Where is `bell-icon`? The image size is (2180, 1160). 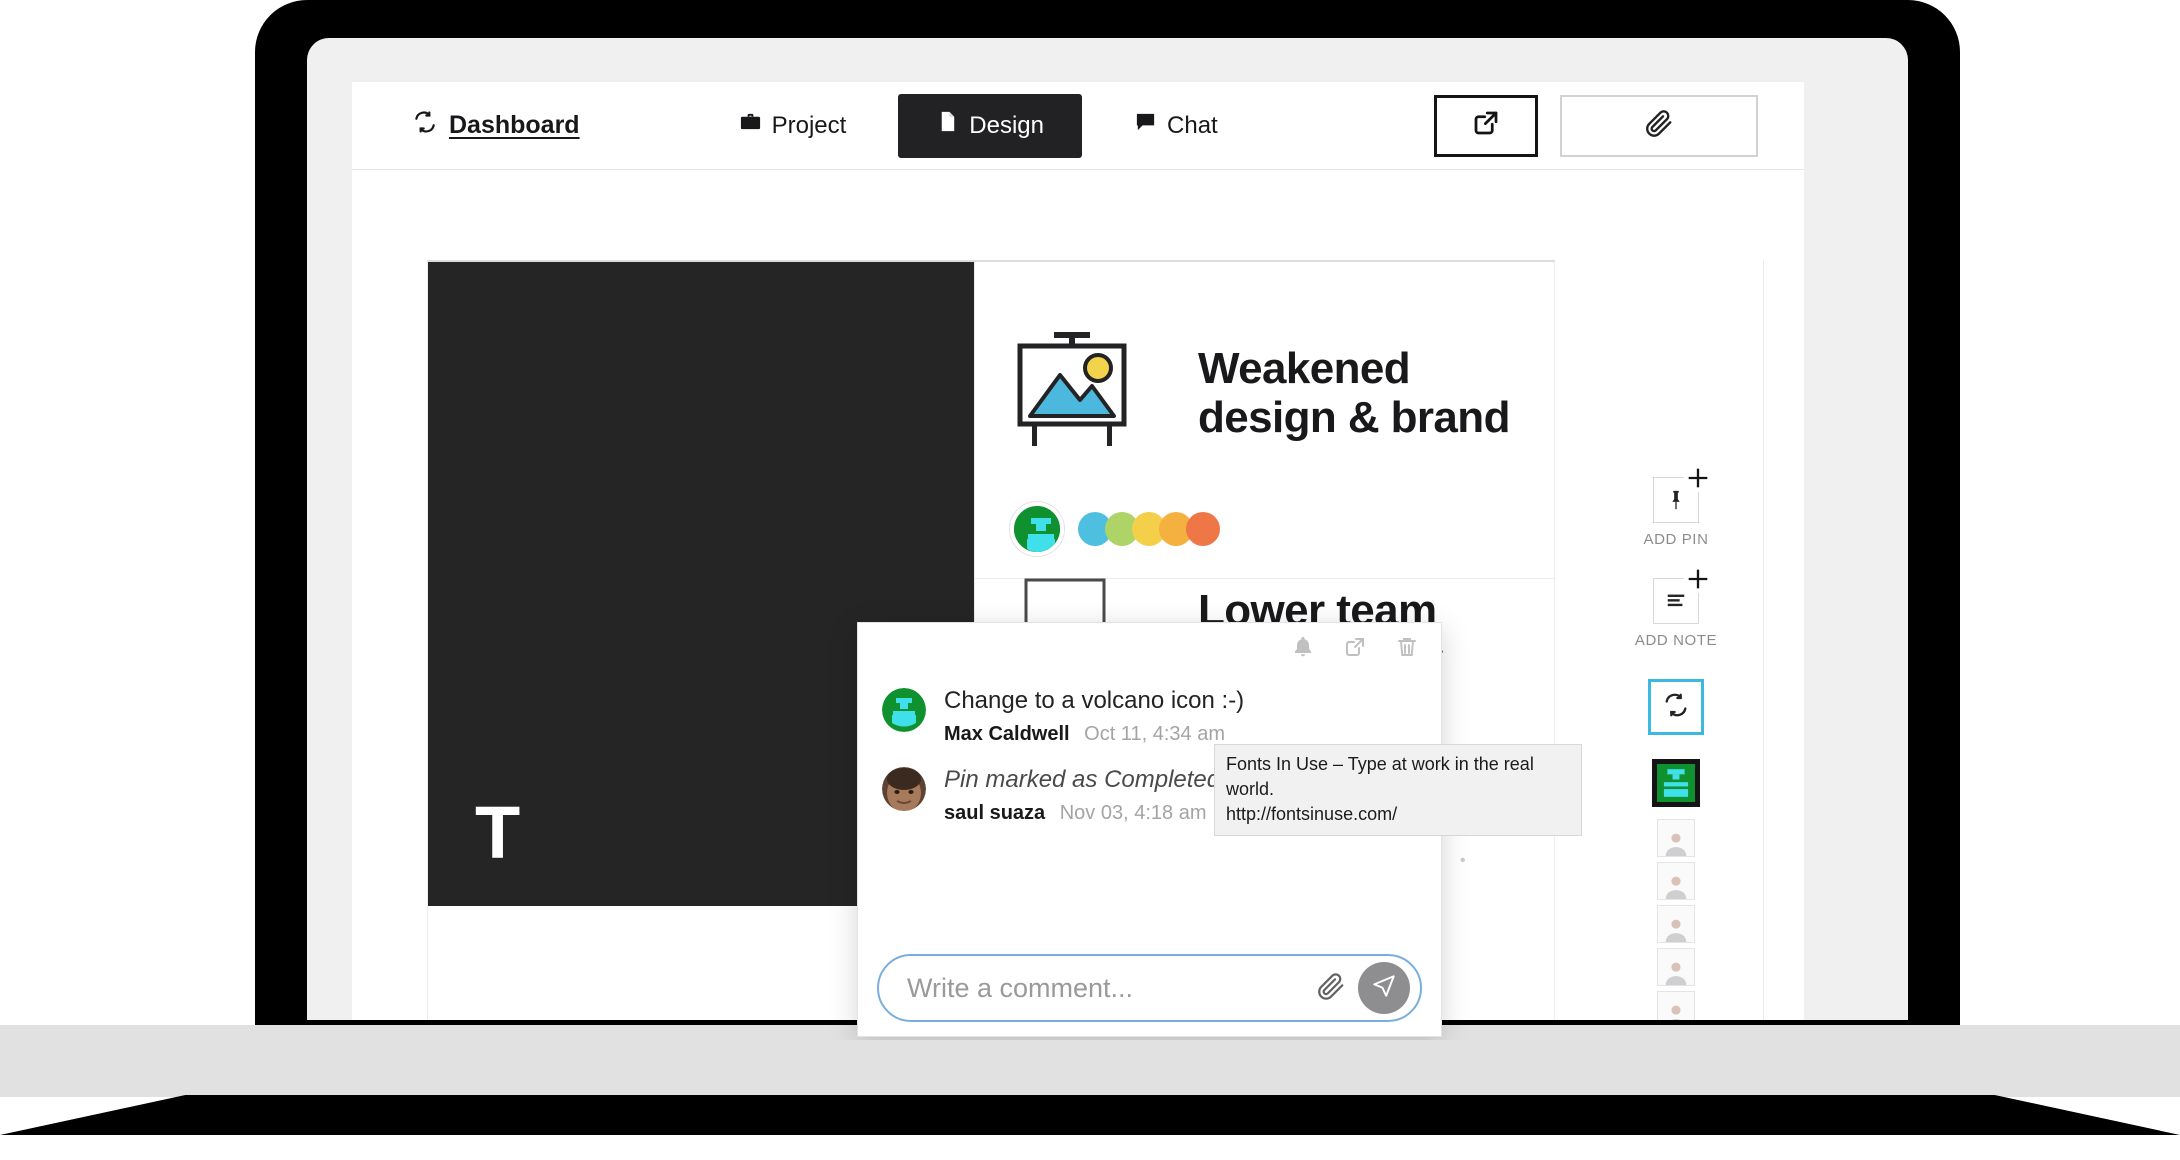 bell-icon is located at coordinates (1303, 649).